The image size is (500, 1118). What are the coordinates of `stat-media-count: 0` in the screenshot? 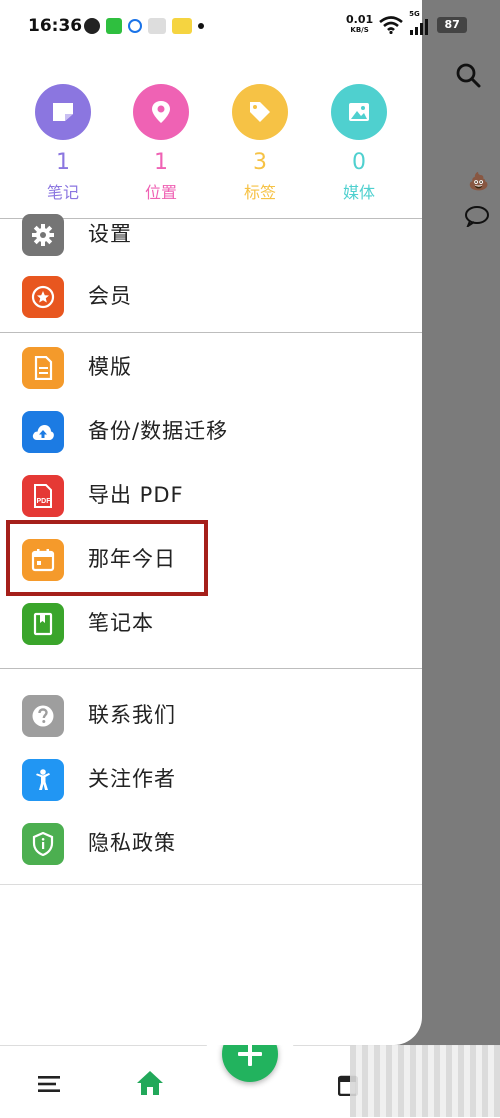 It's located at (359, 162).